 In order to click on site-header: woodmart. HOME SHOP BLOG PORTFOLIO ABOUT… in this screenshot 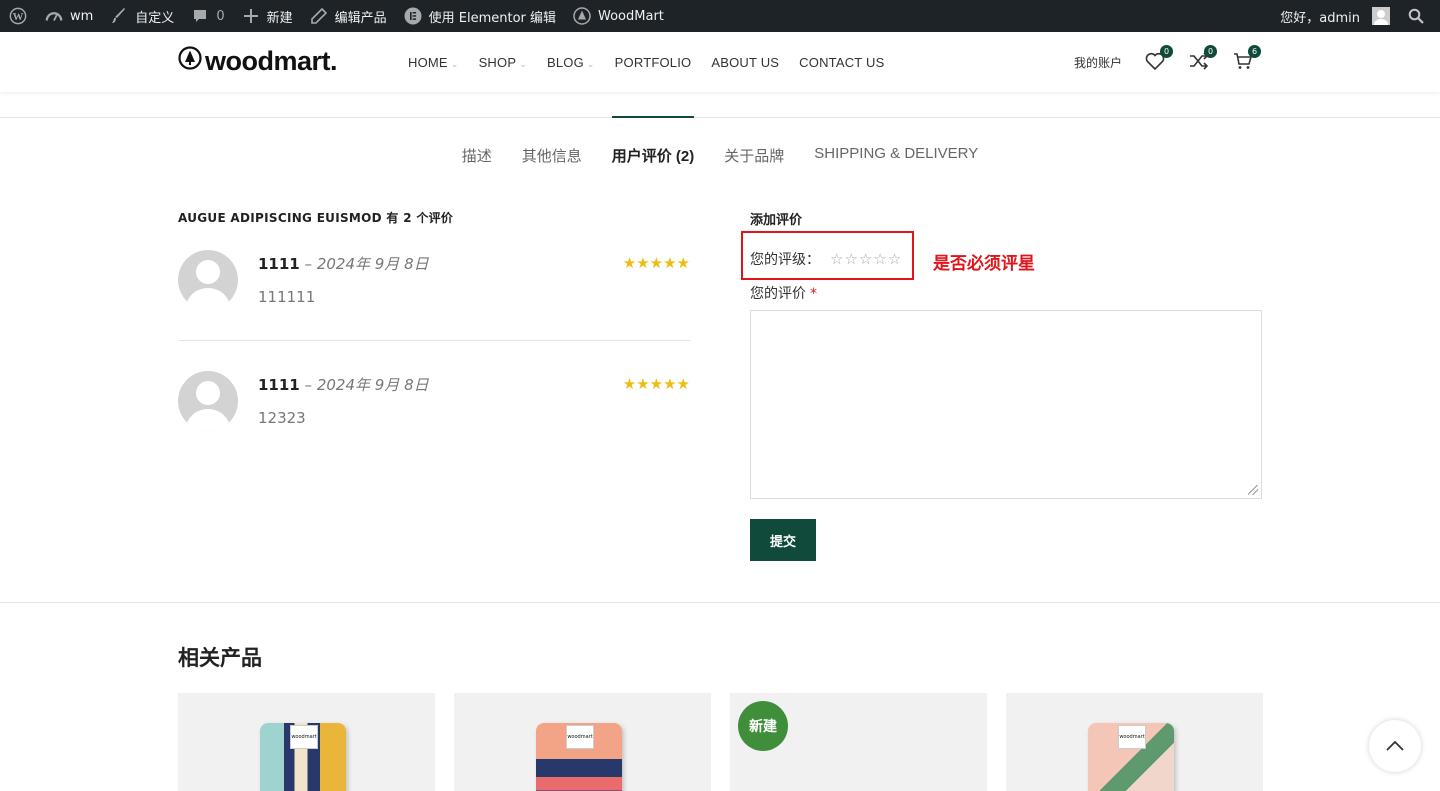, I will do `click(720, 62)`.